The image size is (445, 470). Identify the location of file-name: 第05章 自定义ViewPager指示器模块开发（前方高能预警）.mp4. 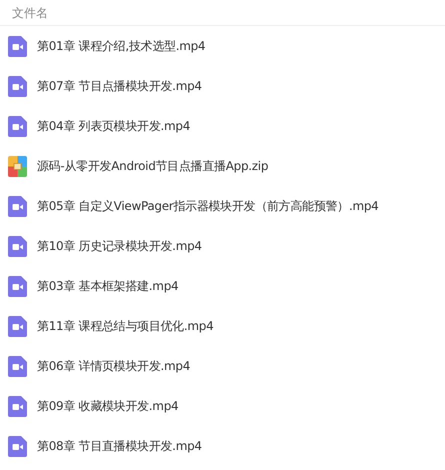
(208, 206).